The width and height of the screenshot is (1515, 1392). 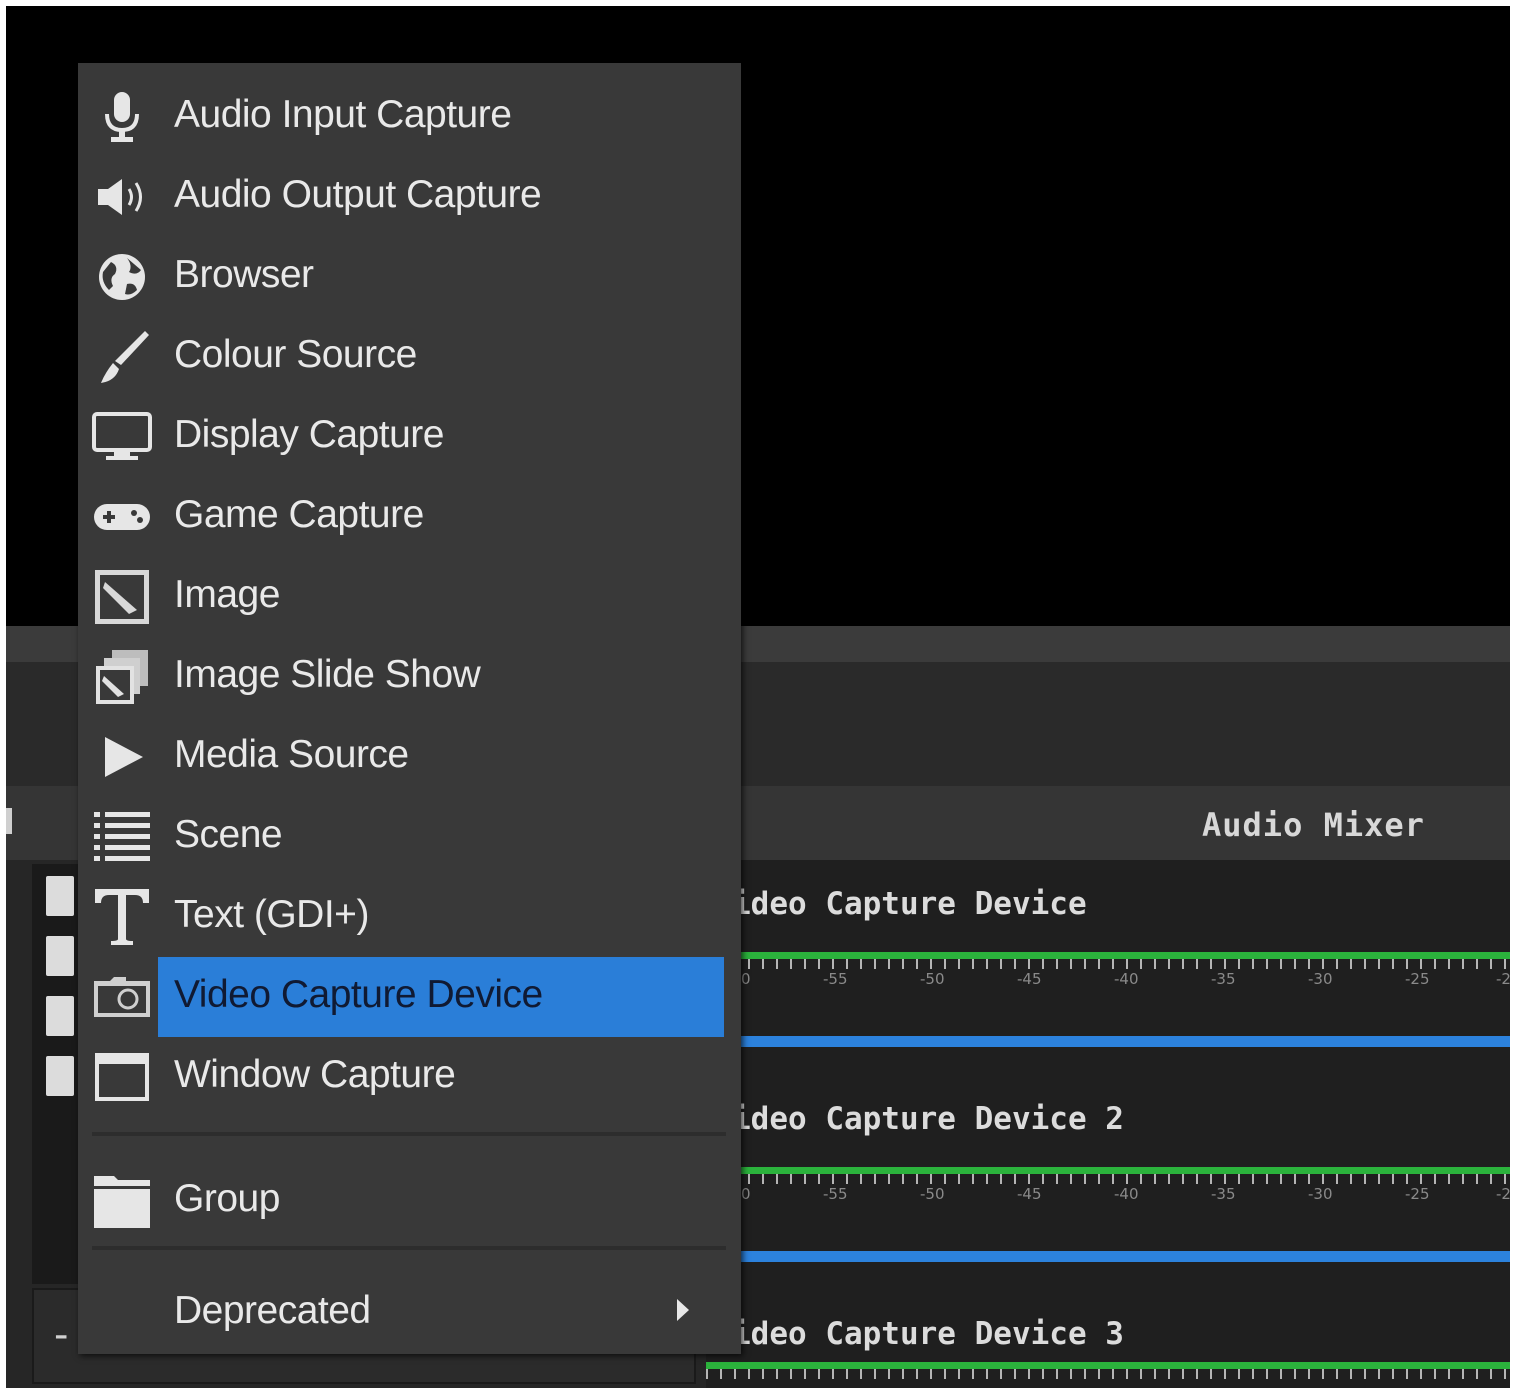 I want to click on menu-item-text-gdi: Text (GDI+), so click(x=409, y=916).